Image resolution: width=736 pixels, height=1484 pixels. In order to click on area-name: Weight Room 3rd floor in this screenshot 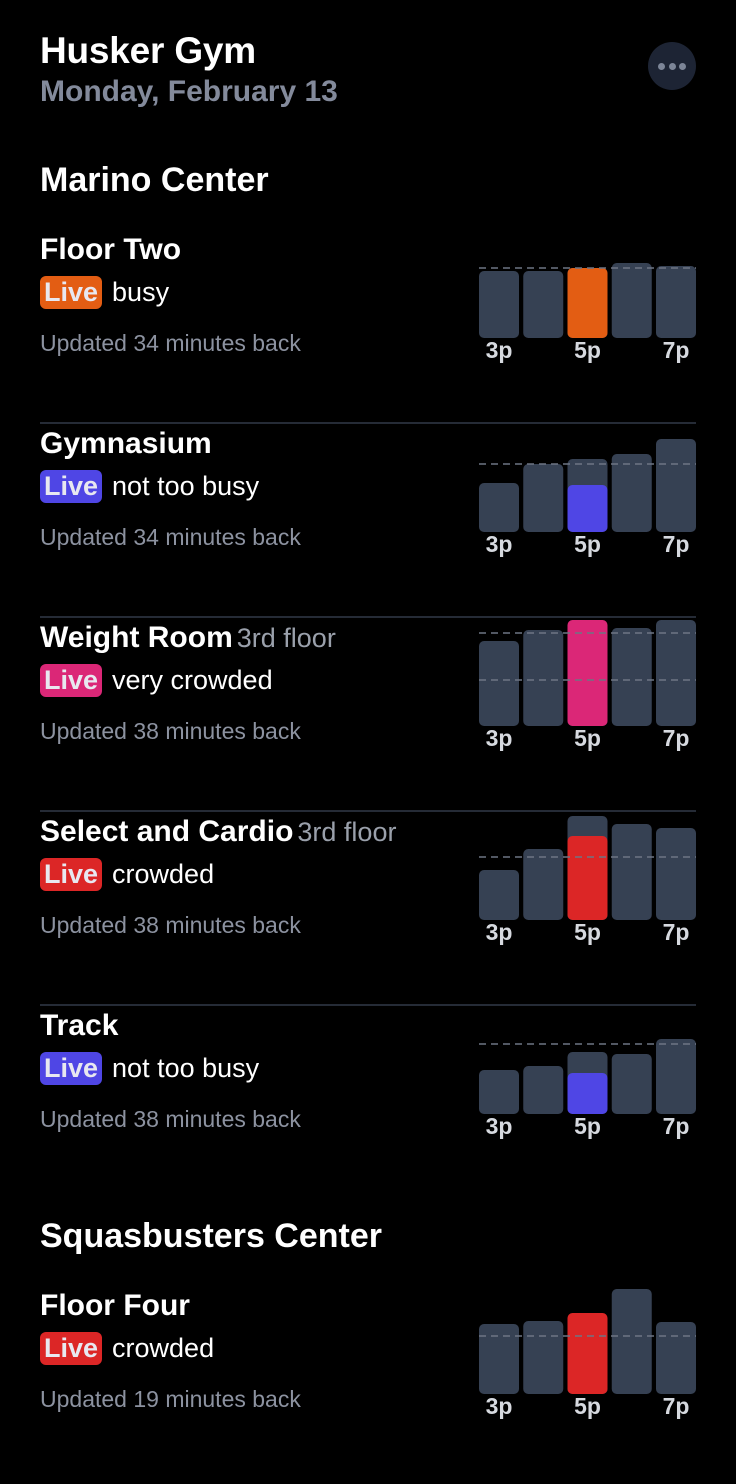, I will do `click(188, 638)`.